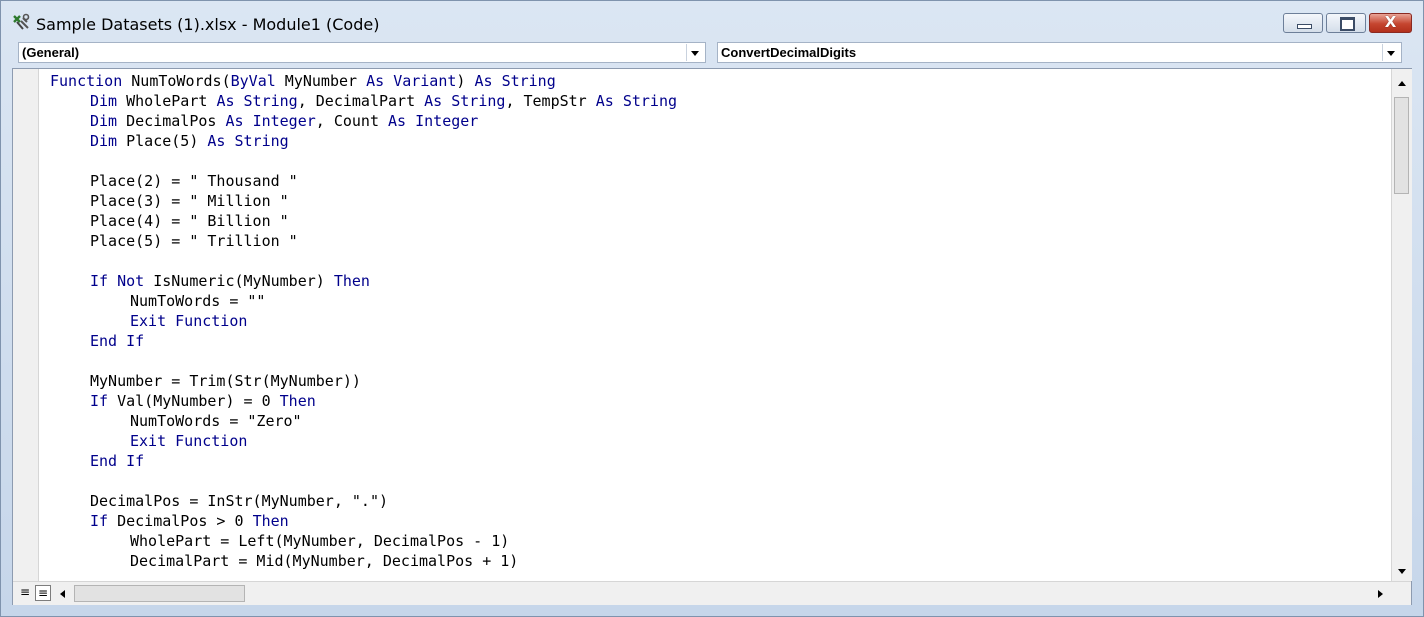 Image resolution: width=1424 pixels, height=617 pixels. What do you see at coordinates (1304, 26) in the screenshot?
I see `minimize-icon` at bounding box center [1304, 26].